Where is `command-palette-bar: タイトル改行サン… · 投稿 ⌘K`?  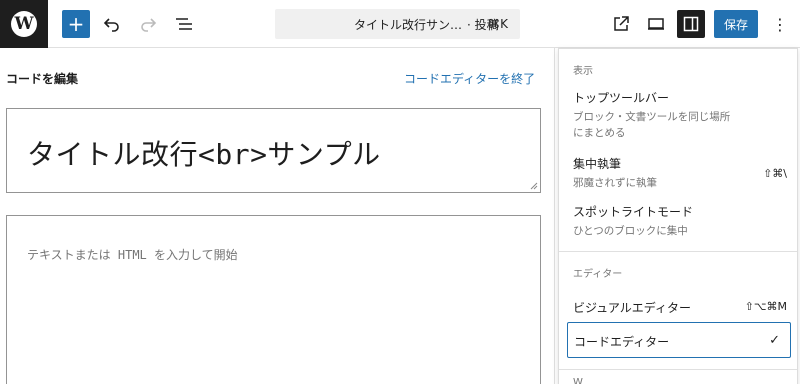
command-palette-bar: タイトル改行サン… · 投稿 ⌘K is located at coordinates (397, 24).